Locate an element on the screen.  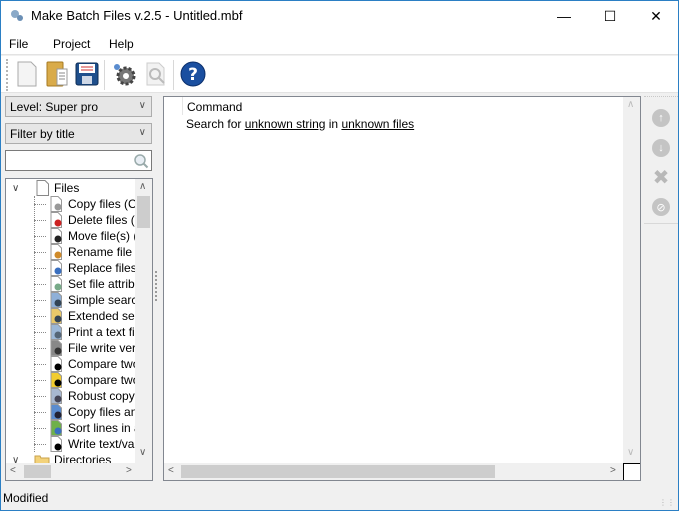
search-input is located at coordinates (78, 160).